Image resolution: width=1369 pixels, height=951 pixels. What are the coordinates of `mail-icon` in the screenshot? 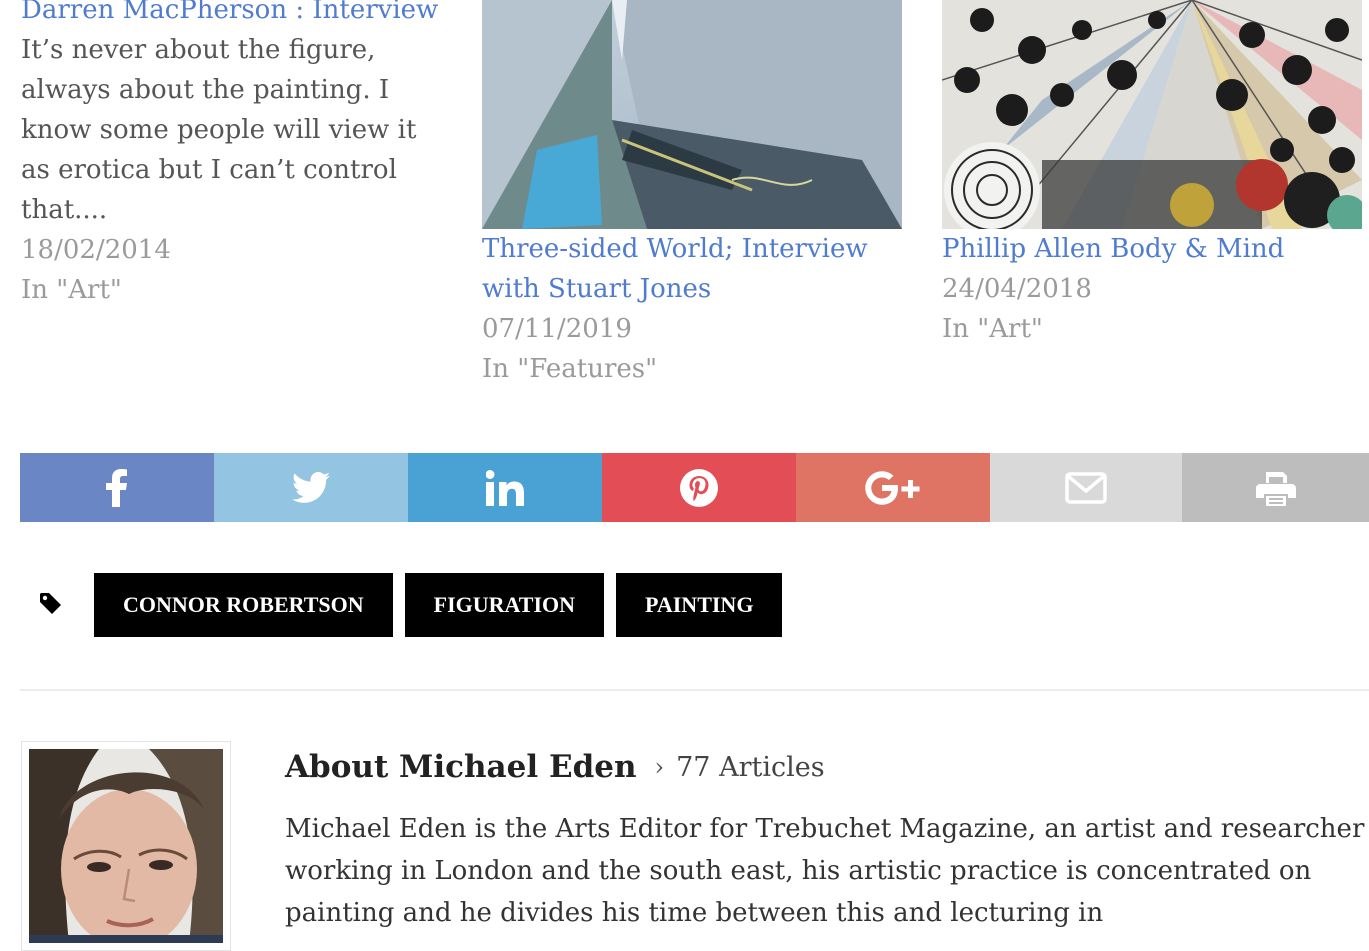 It's located at (1086, 487).